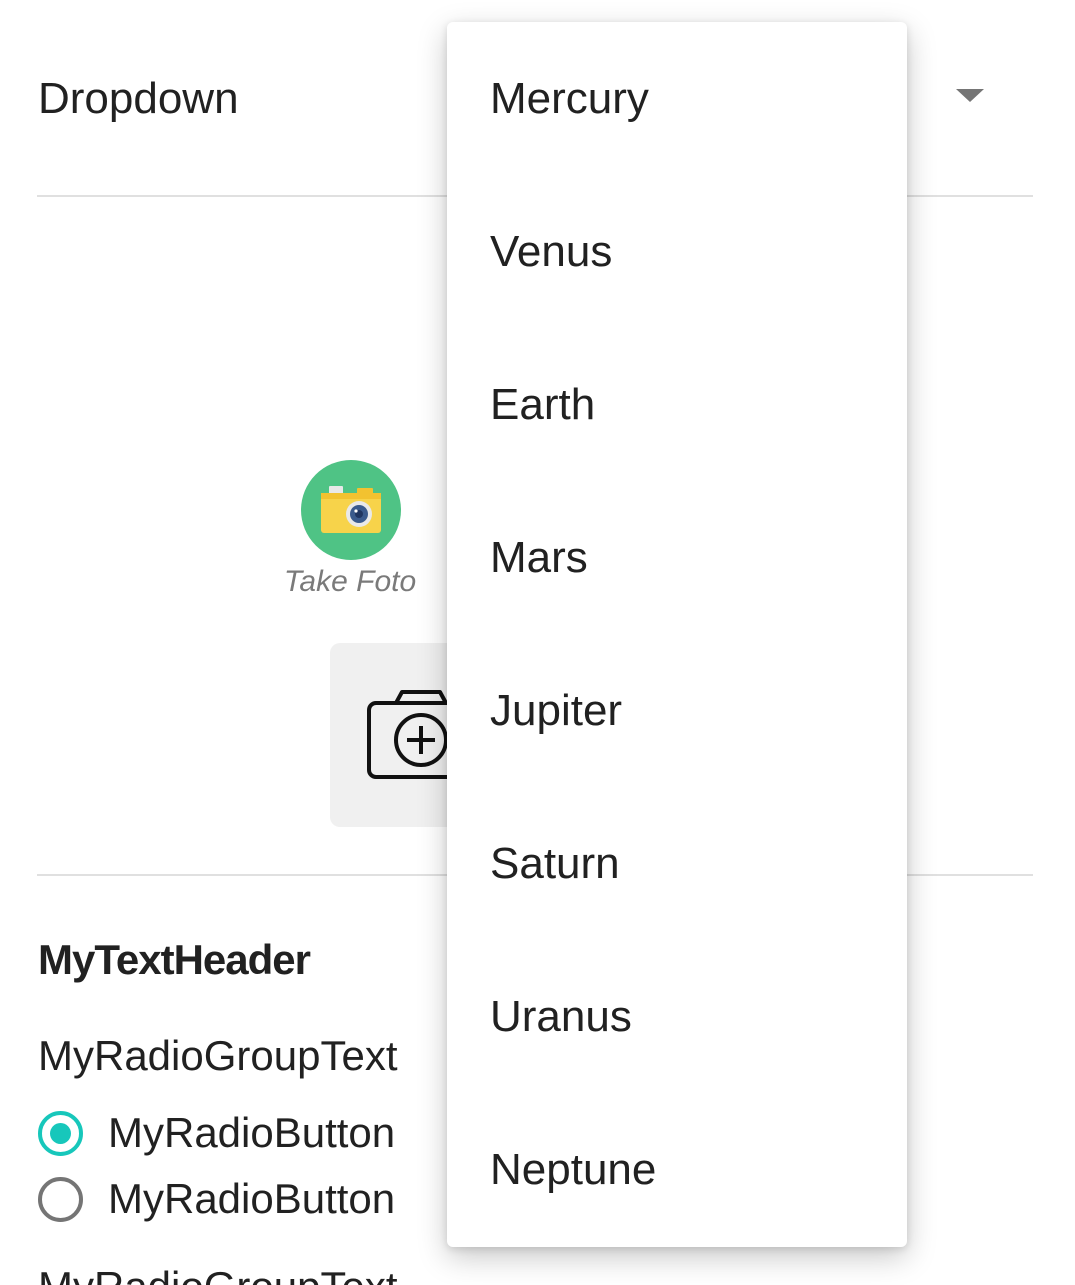 The image size is (1075, 1285). I want to click on dropdown-option-saturn: Saturn, so click(677, 863).